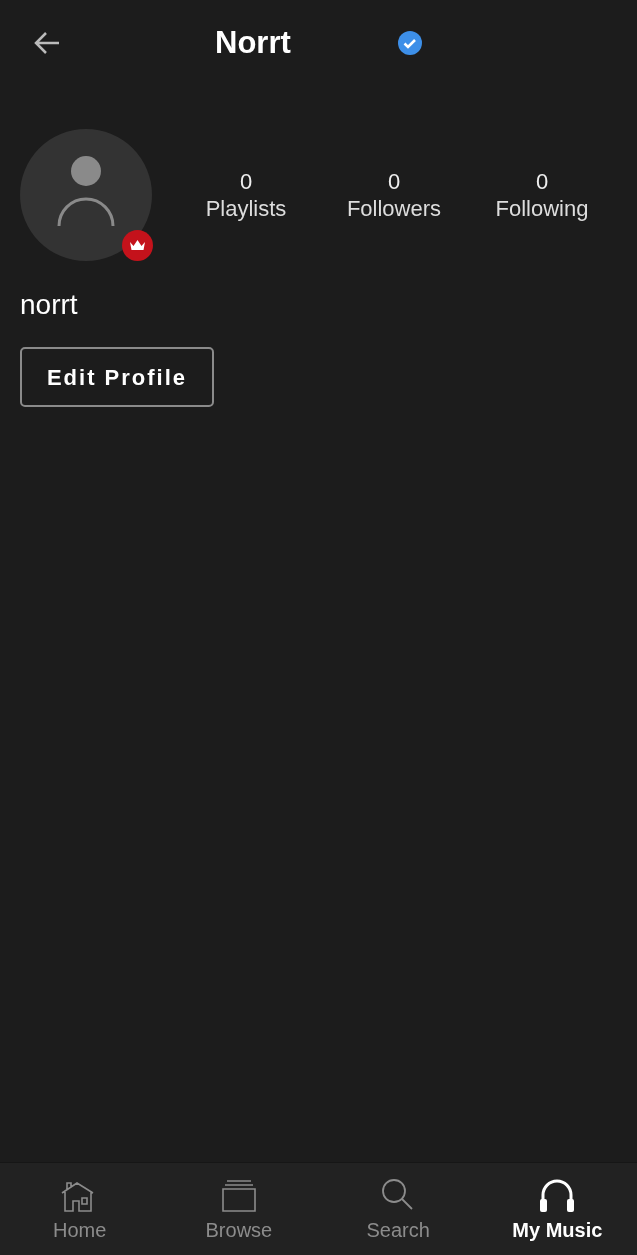 The width and height of the screenshot is (637, 1255). What do you see at coordinates (80, 1209) in the screenshot?
I see `nav-tab: Home` at bounding box center [80, 1209].